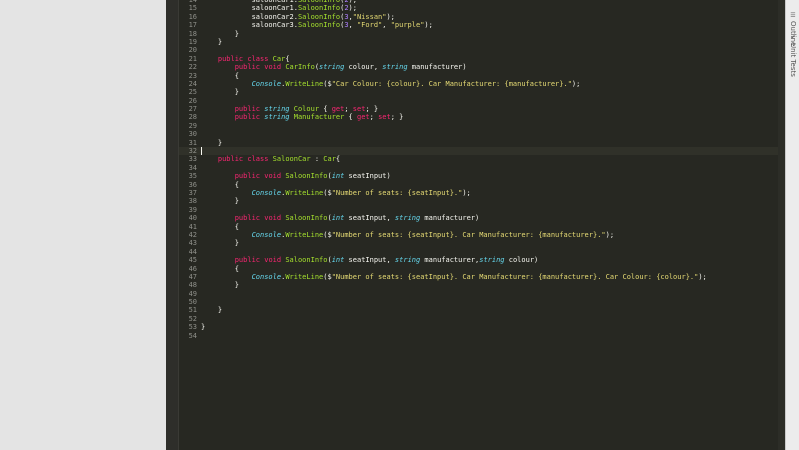 Image resolution: width=799 pixels, height=450 pixels. Describe the element at coordinates (482, 126) in the screenshot. I see `code-line: 29` at that location.